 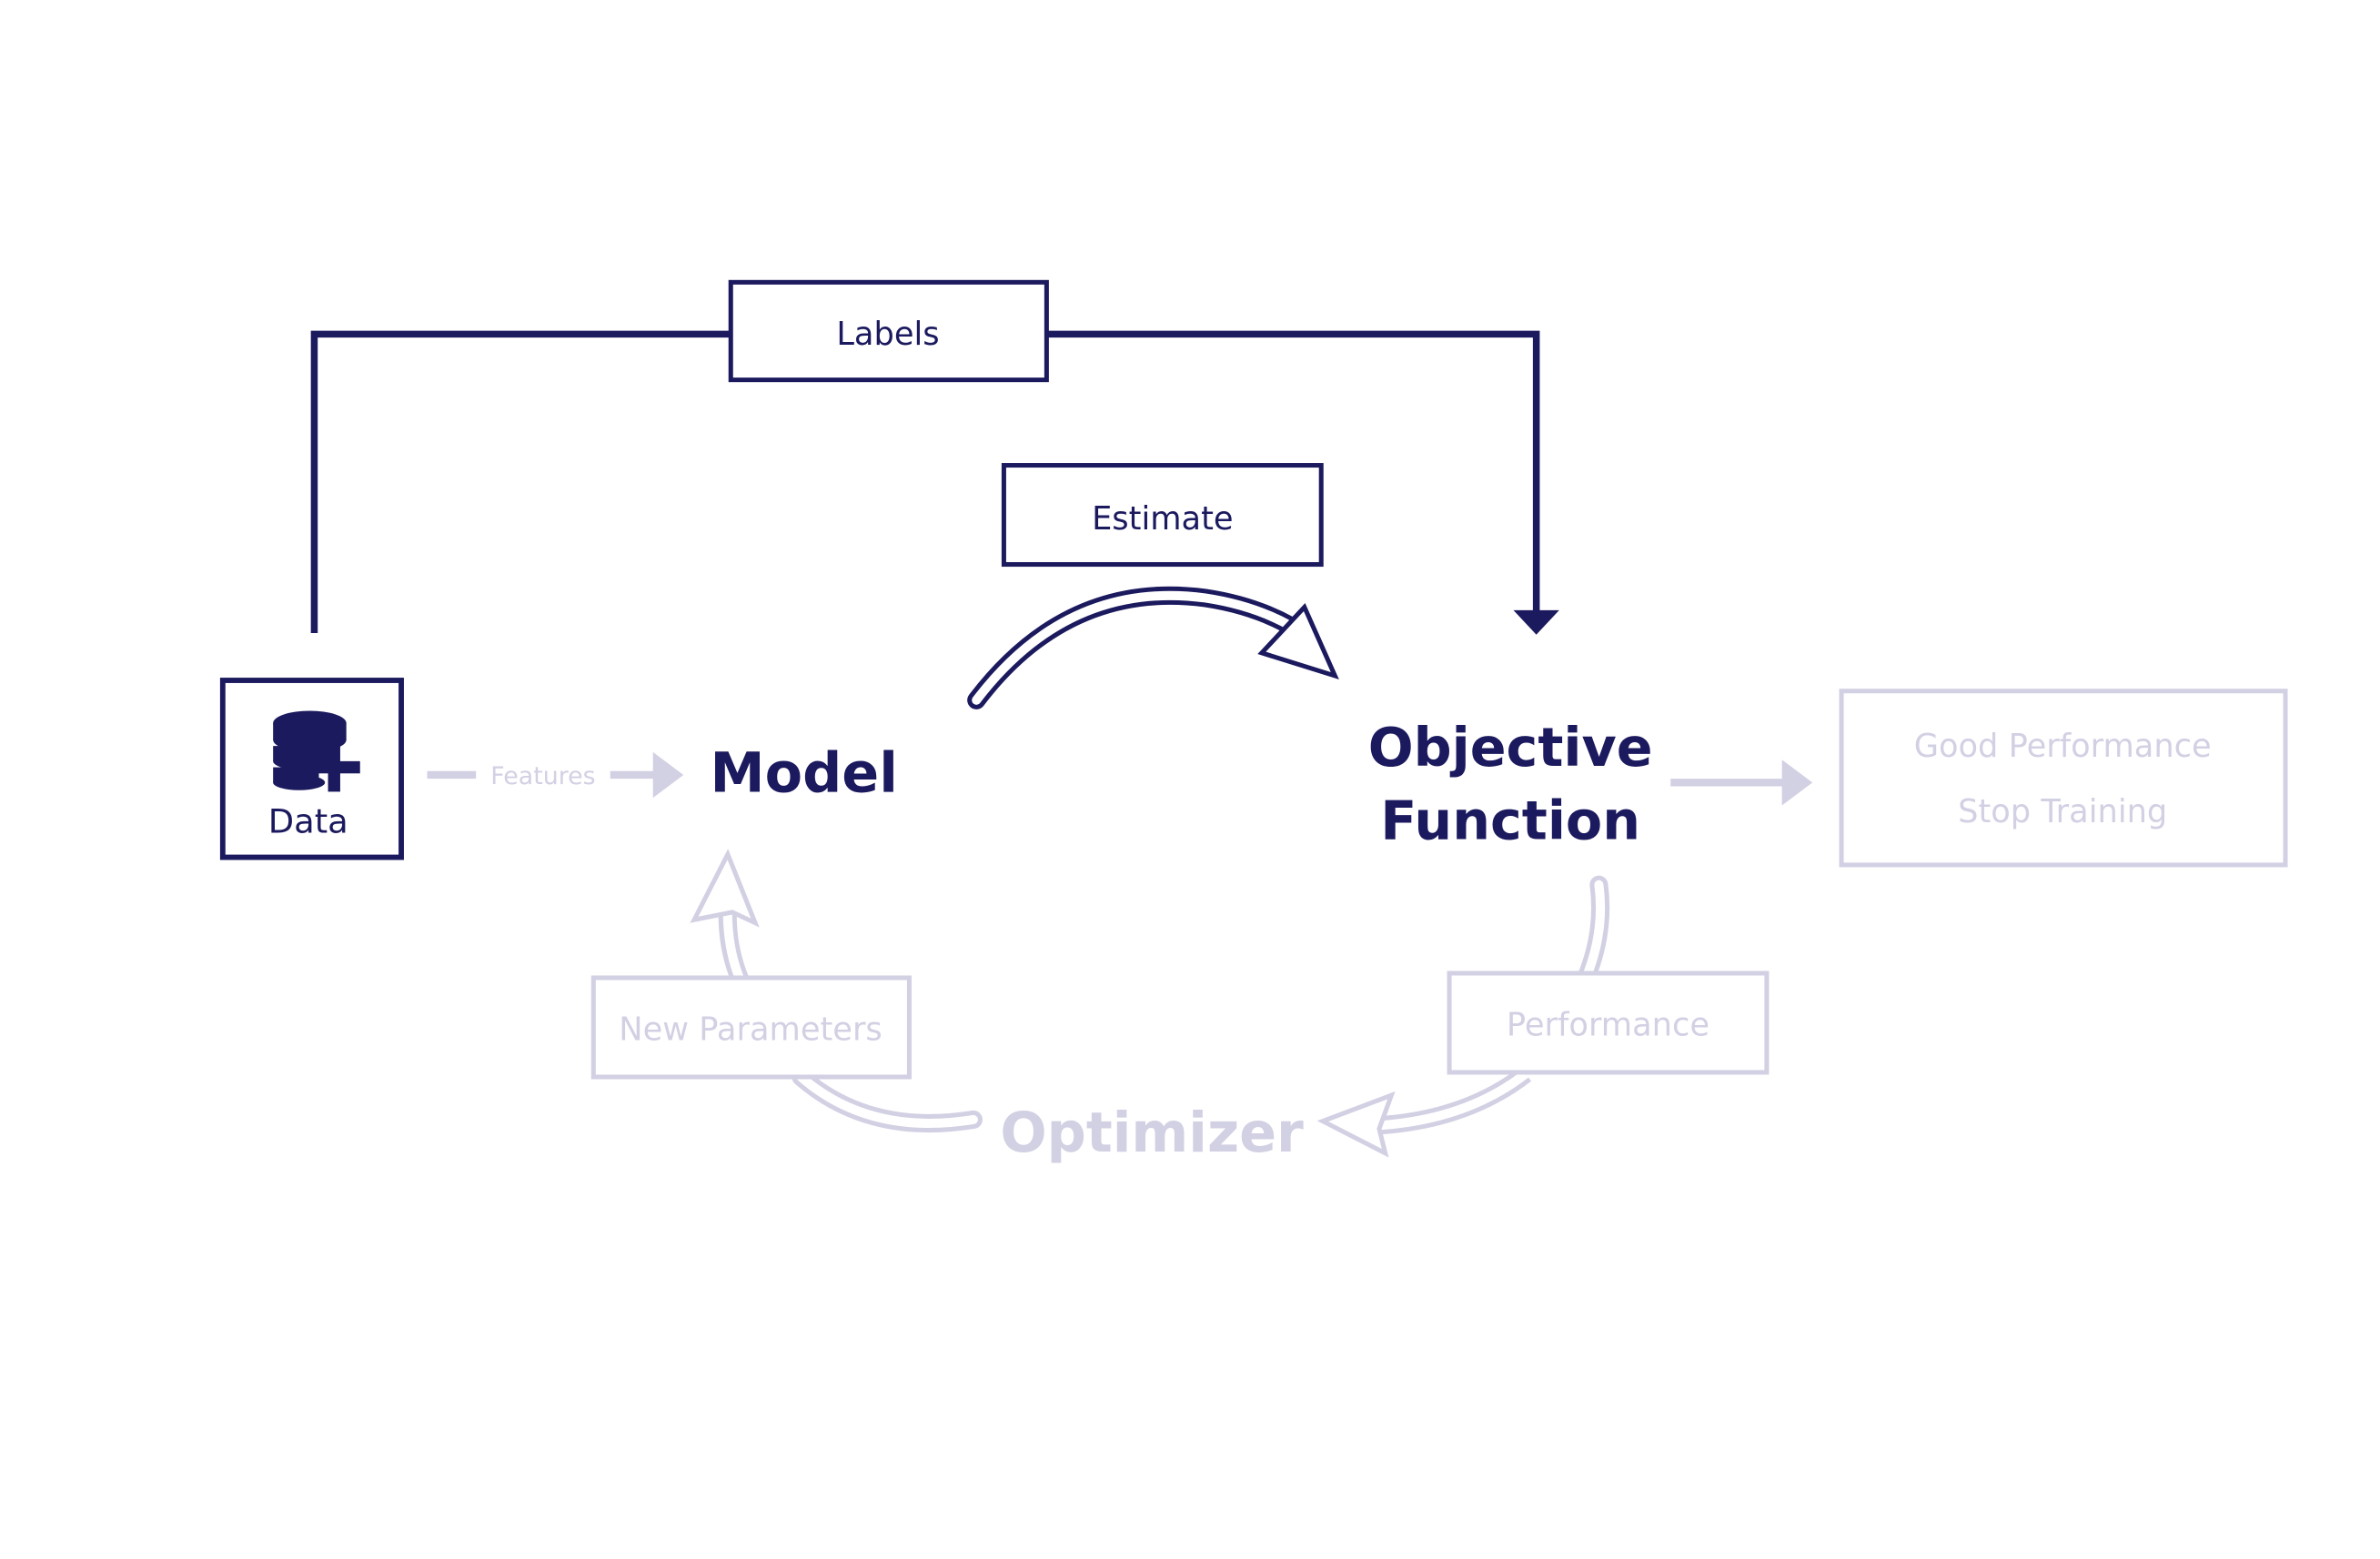 I want to click on estimate-label: Estimate, so click(x=1163, y=519).